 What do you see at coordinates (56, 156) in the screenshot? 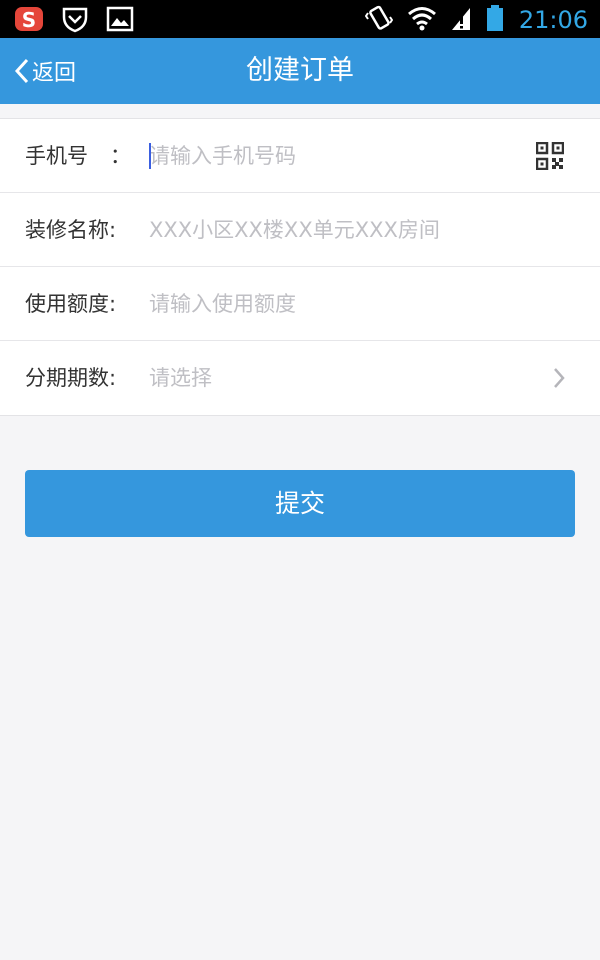
I see `phone-label: 手机号` at bounding box center [56, 156].